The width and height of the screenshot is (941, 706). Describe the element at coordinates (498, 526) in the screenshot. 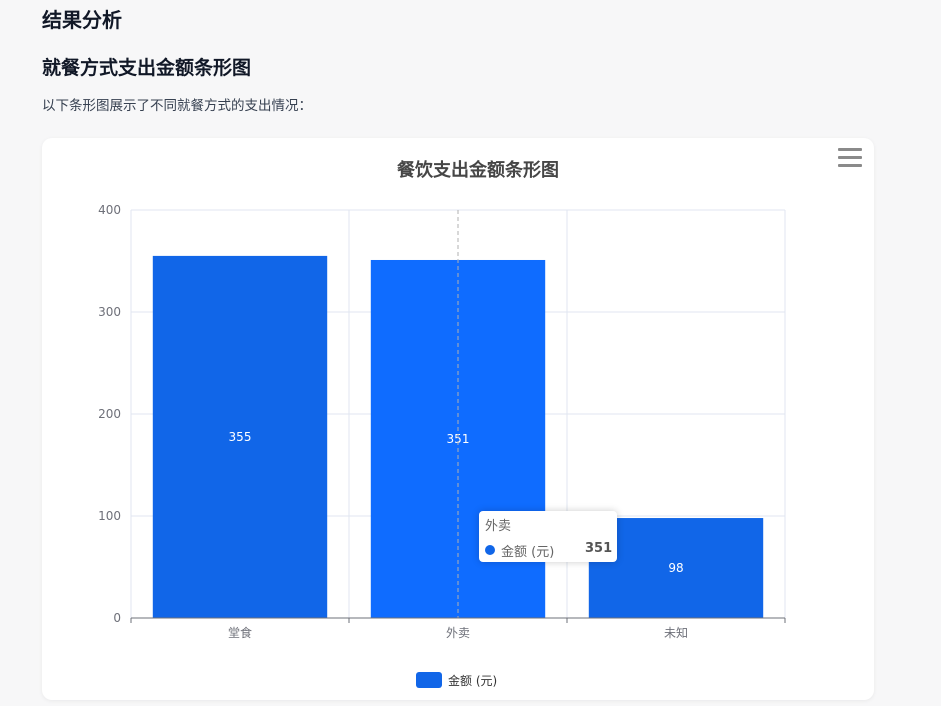

I see `tooltip-title: 外卖` at that location.